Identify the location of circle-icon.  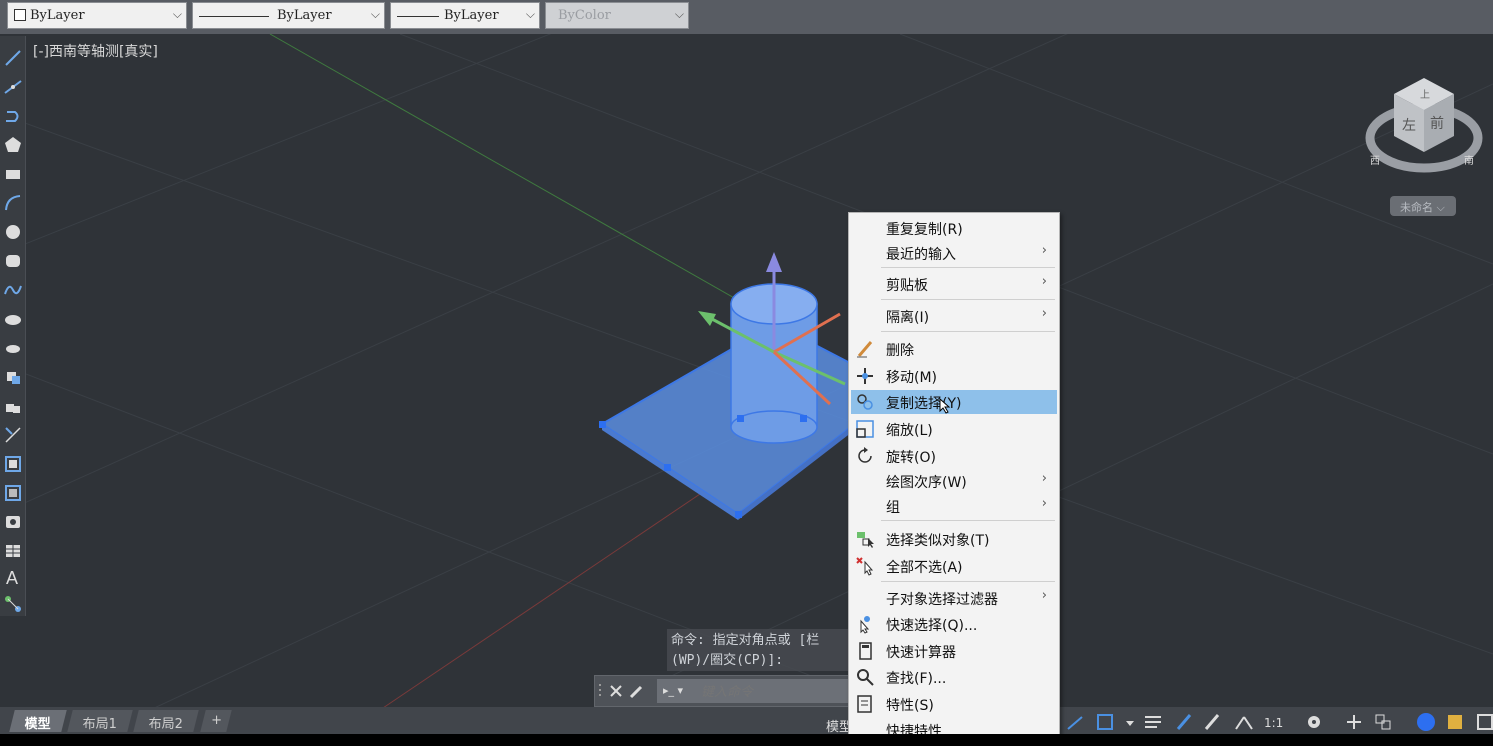
(13, 232).